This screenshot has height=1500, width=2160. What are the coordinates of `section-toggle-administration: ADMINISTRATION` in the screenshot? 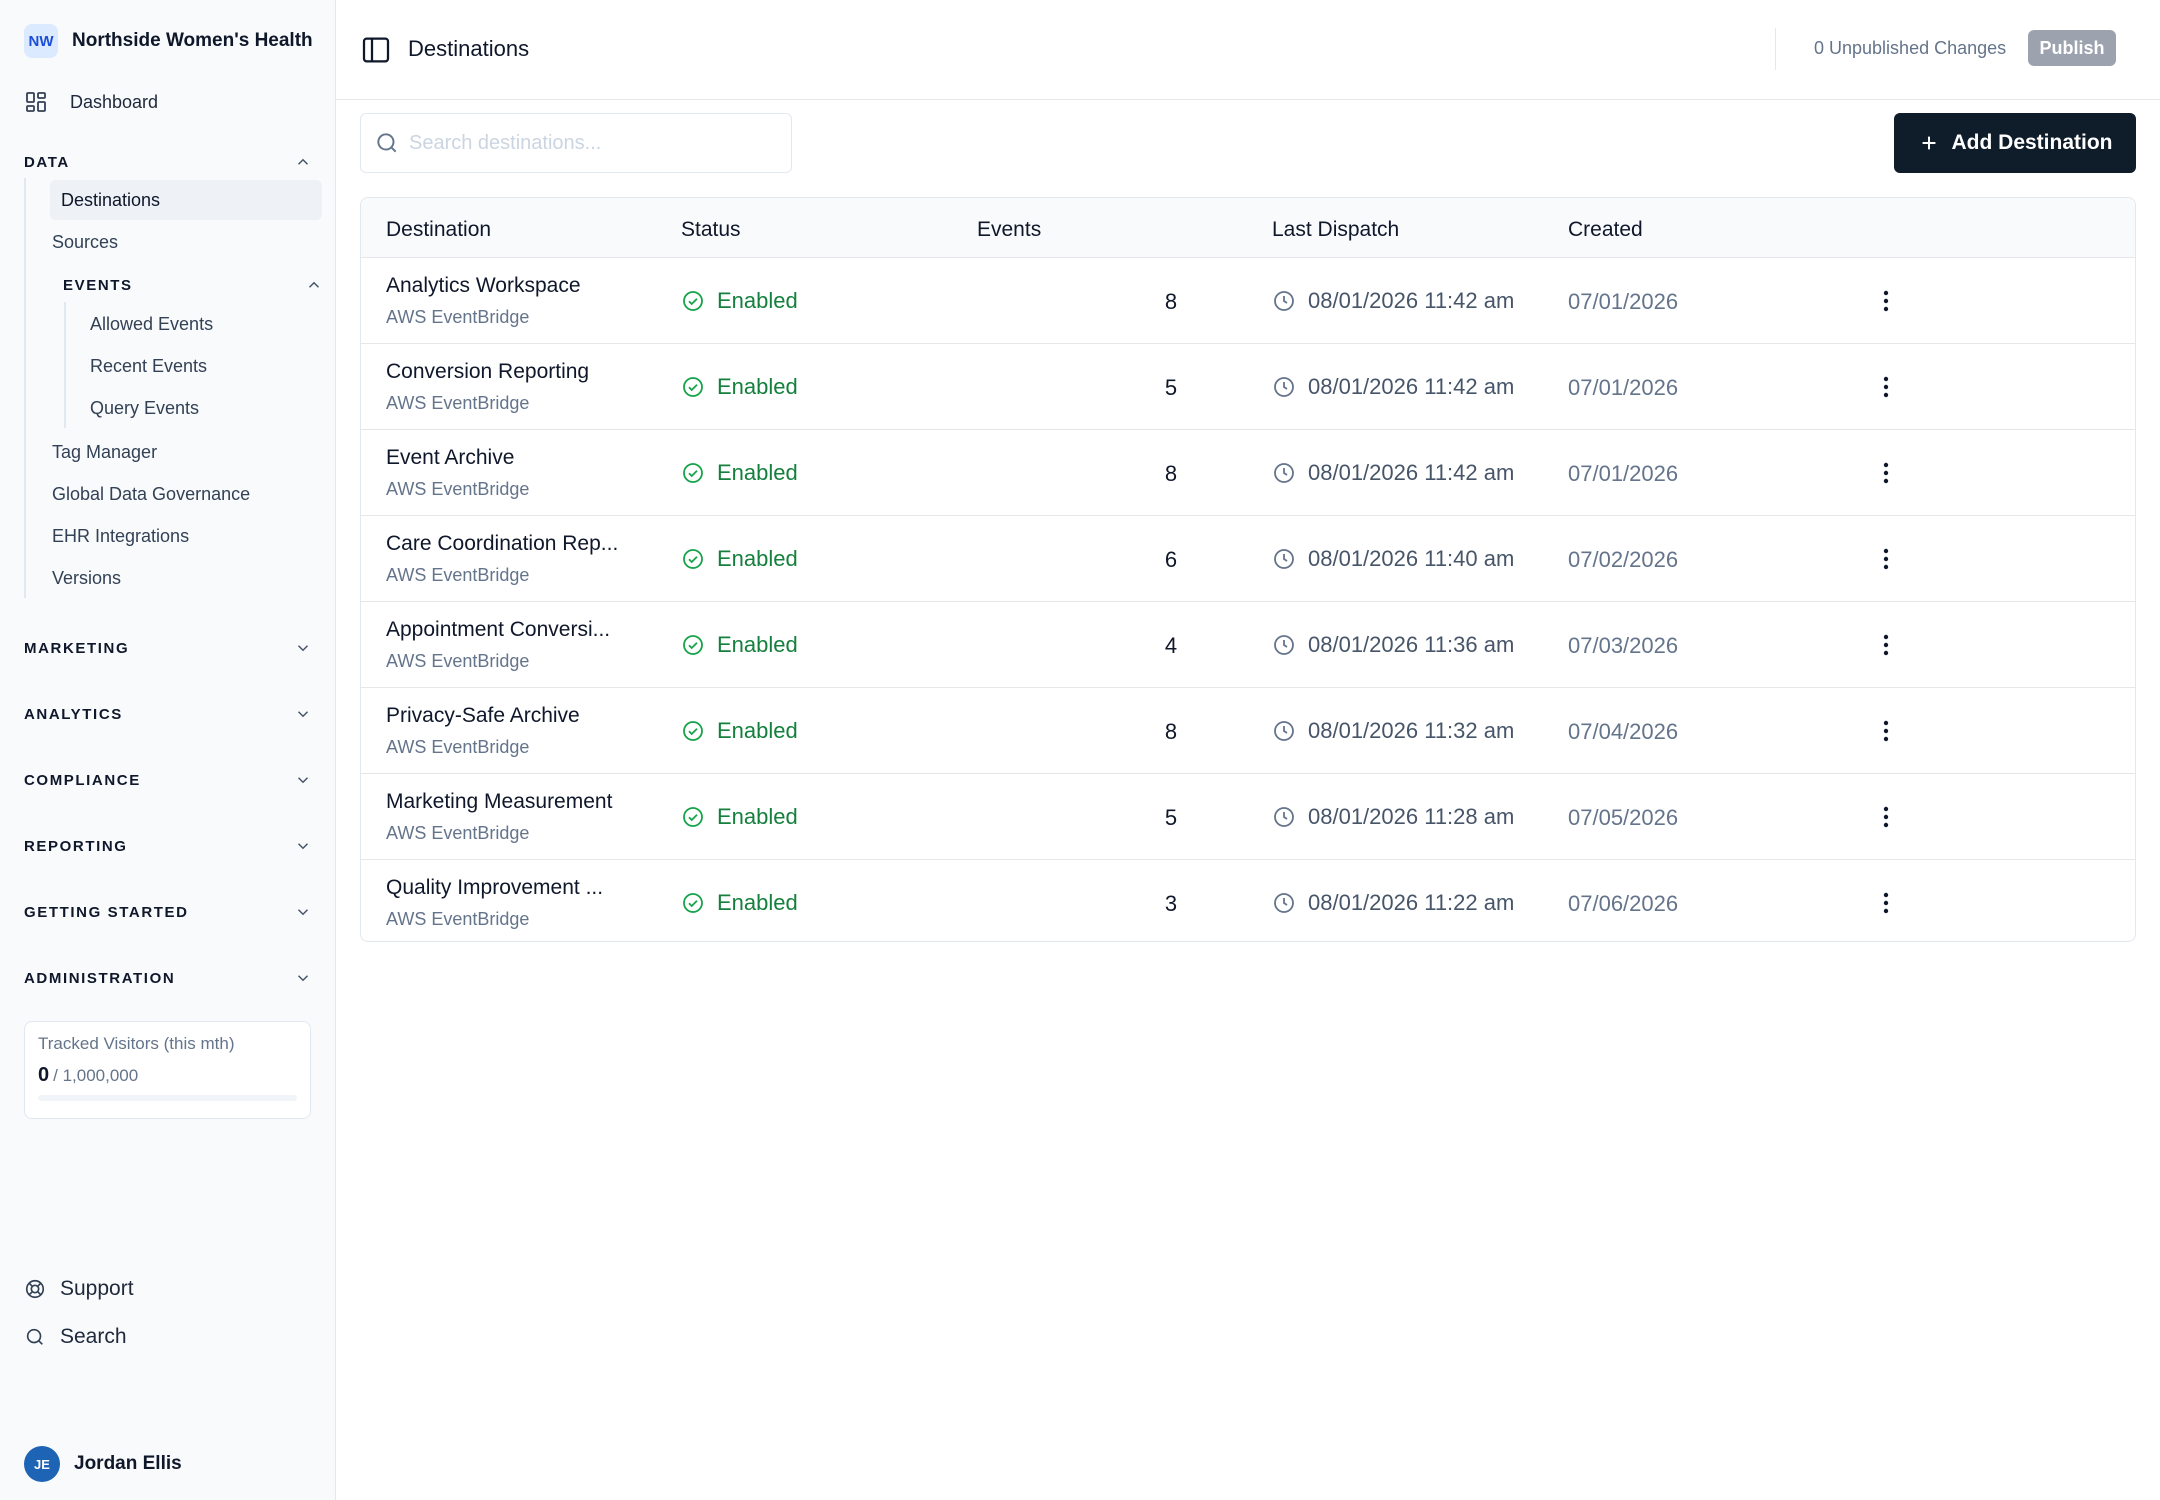 It's located at (168, 978).